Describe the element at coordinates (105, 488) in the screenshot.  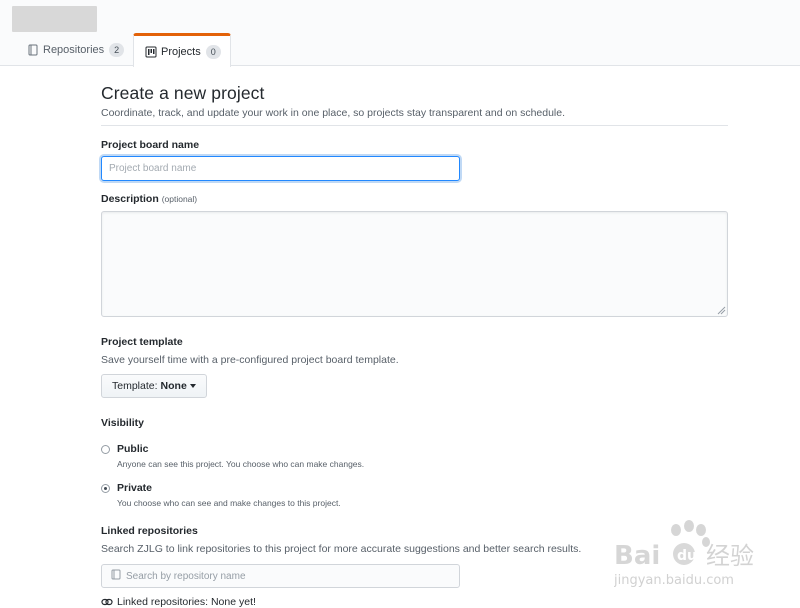
I see `private-radio` at that location.